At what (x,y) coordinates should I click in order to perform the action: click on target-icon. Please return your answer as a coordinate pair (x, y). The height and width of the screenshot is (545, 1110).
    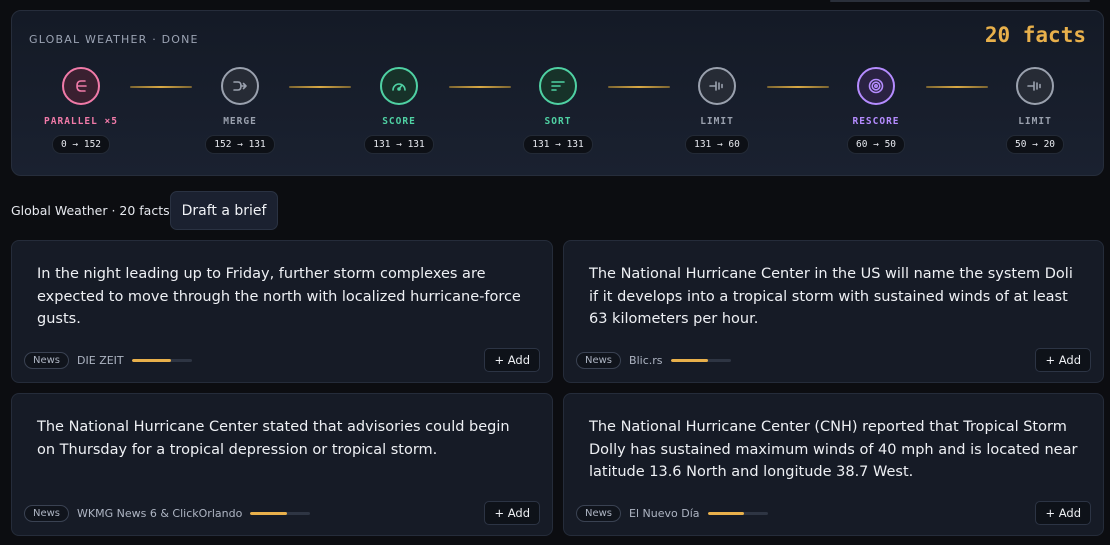
    Looking at the image, I should click on (876, 86).